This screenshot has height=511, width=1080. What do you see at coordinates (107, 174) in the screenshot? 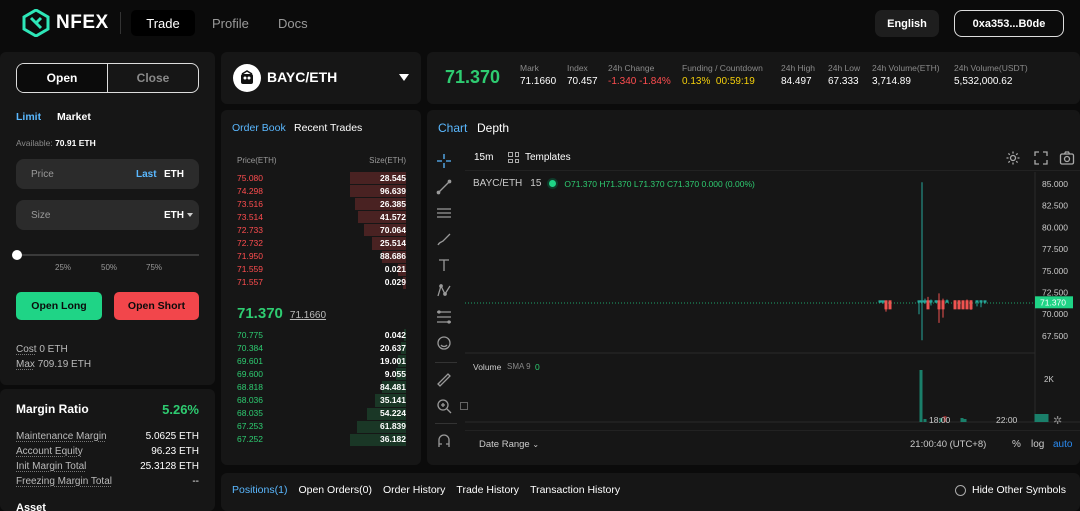
I see `price-input: Price Last ETH` at bounding box center [107, 174].